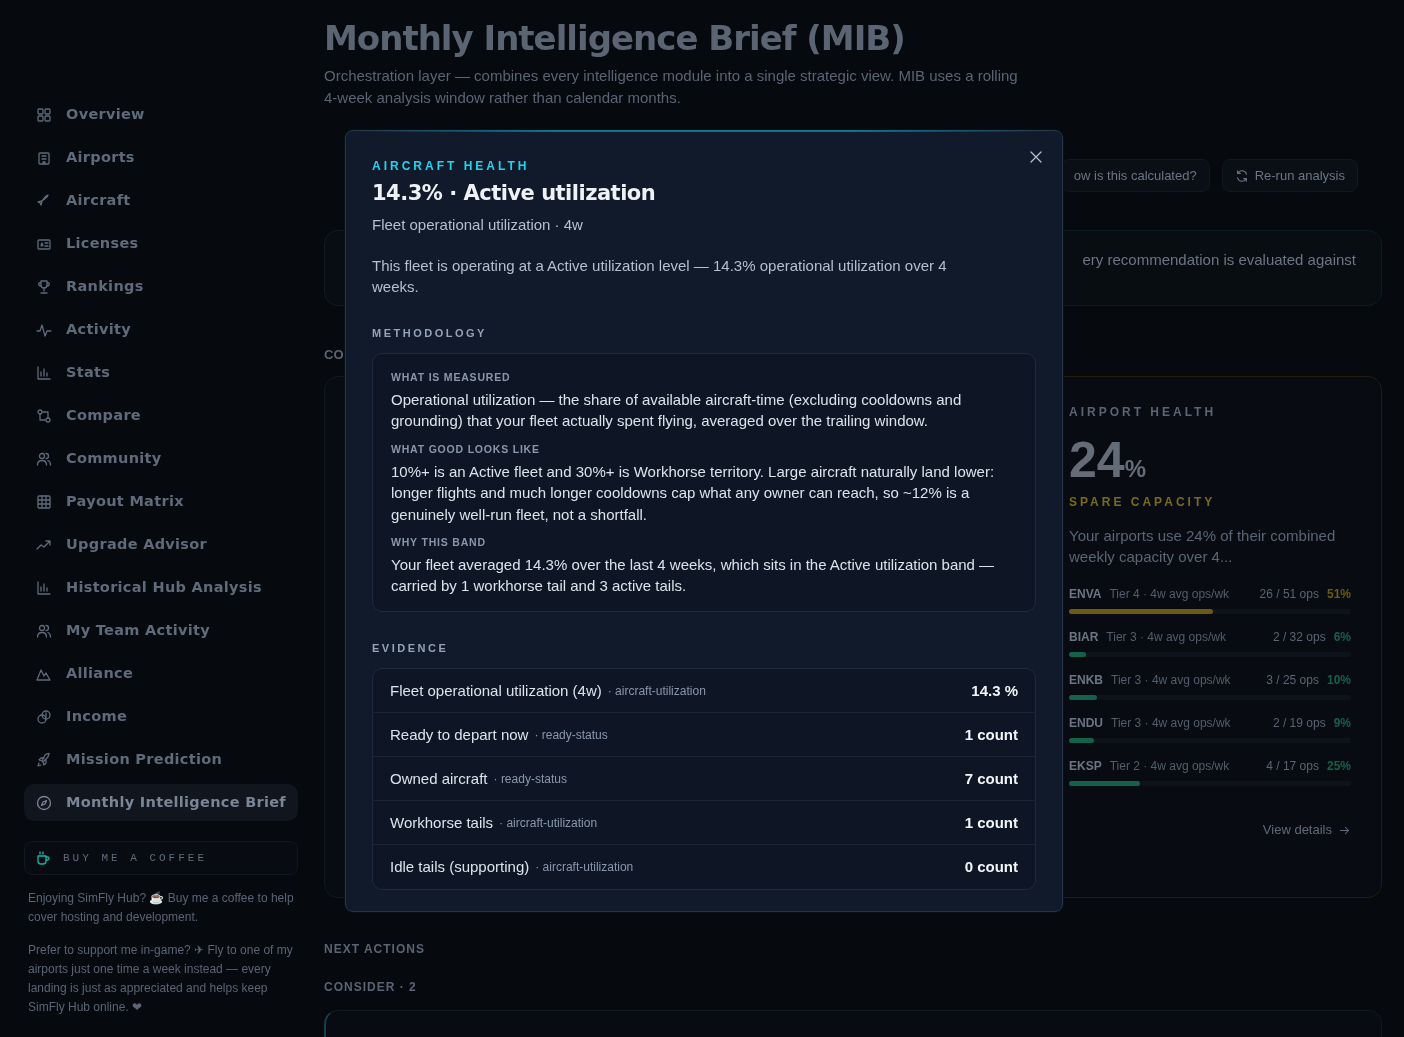  Describe the element at coordinates (496, 690) in the screenshot. I see `evidence-label: Fleet operational utilization (4w)` at that location.